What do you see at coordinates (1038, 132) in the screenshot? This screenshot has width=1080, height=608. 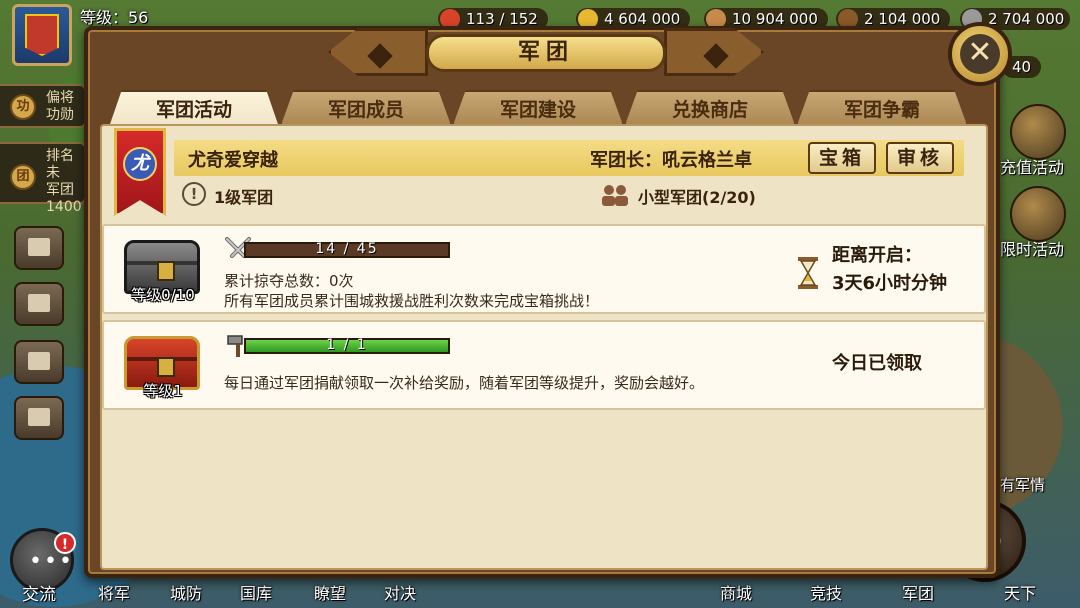 I see `recharge-activity-icon` at bounding box center [1038, 132].